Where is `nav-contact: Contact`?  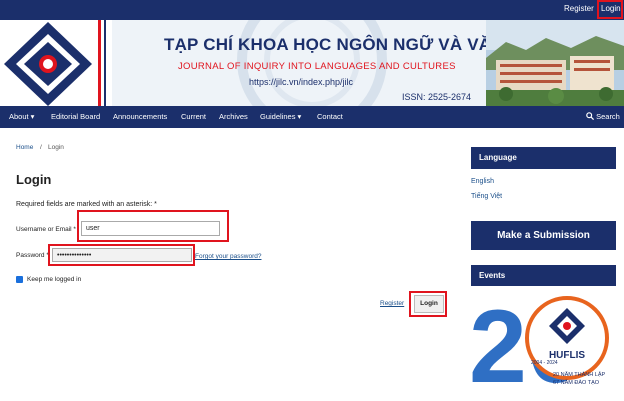 nav-contact: Contact is located at coordinates (330, 116).